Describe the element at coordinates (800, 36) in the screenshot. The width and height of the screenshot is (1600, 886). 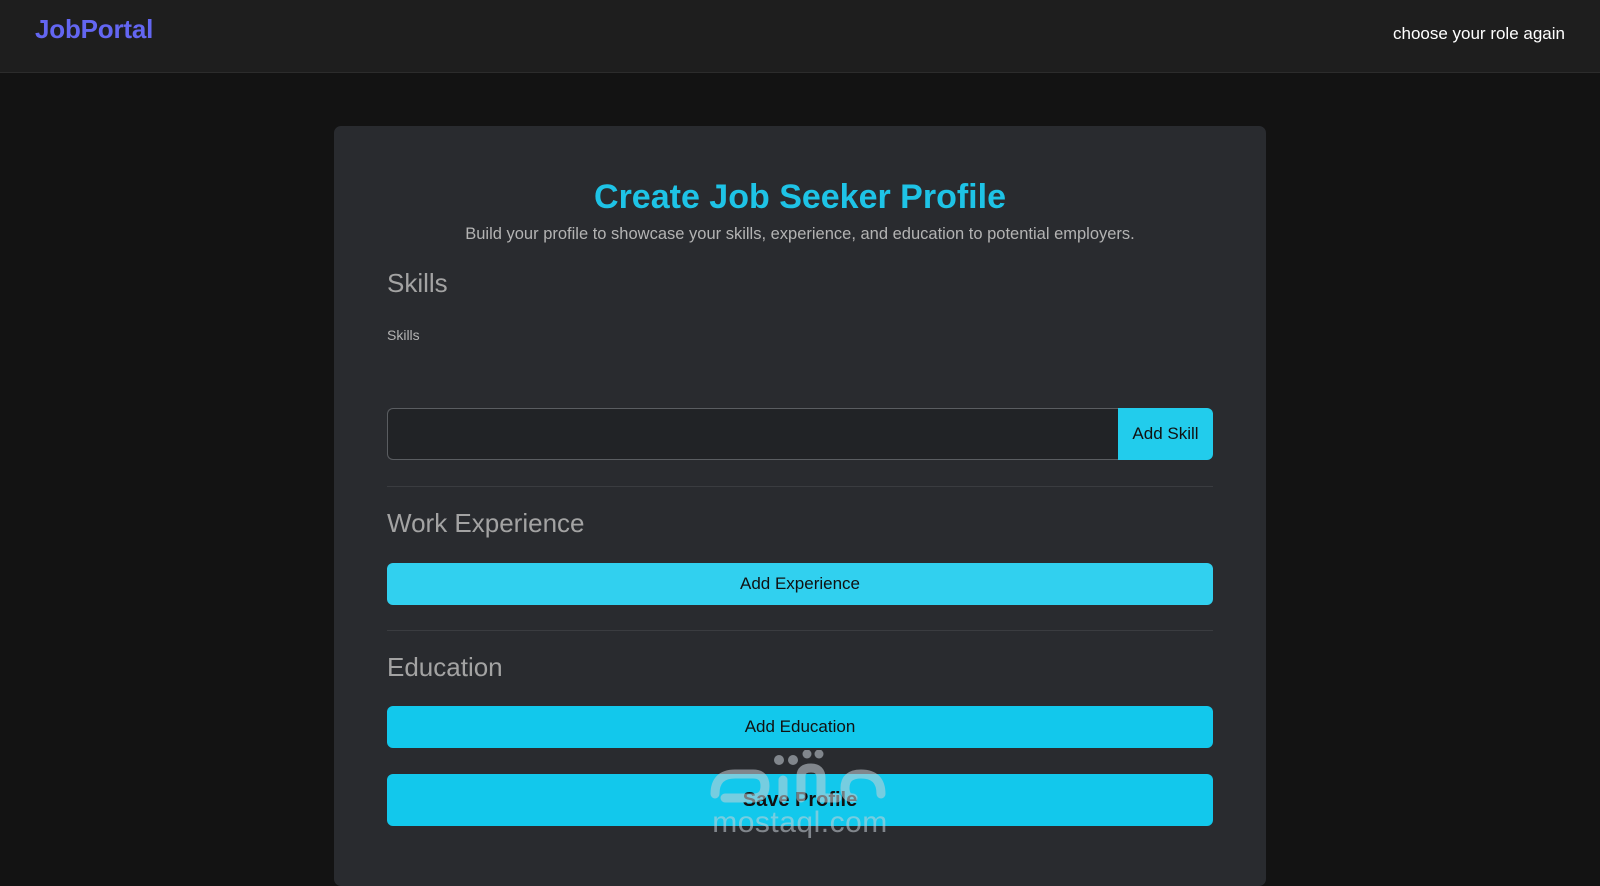
I see `top-navbar: JobPortal choose your role again` at that location.